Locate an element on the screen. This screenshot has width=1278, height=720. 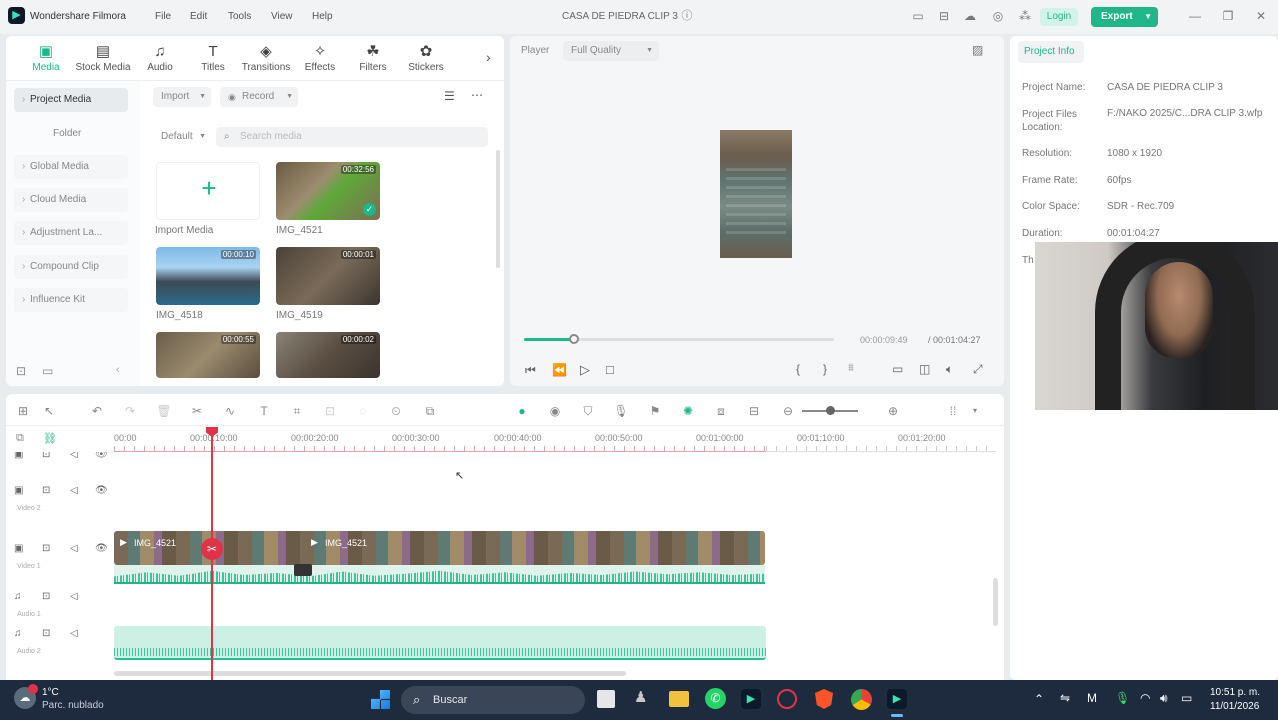
filmora-taskbar-icon: ▶ is located at coordinates (751, 699).